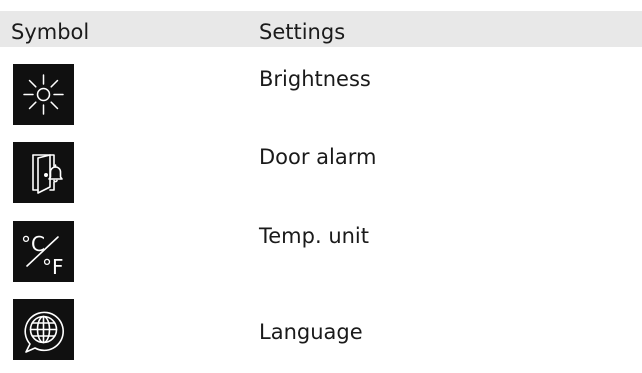 The width and height of the screenshot is (642, 373). I want to click on setting-label-door-alarm: Door alarm, so click(318, 157).